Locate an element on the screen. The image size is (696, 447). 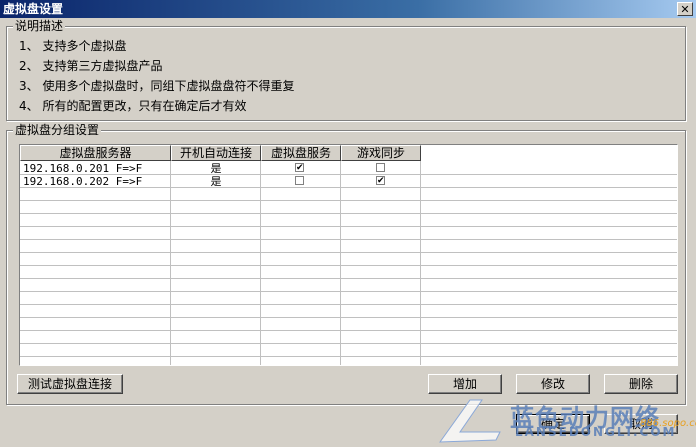
list-header: 虚拟盘服务器 开机自动连接 虚拟盘服务 游戏同步 is located at coordinates (348, 153).